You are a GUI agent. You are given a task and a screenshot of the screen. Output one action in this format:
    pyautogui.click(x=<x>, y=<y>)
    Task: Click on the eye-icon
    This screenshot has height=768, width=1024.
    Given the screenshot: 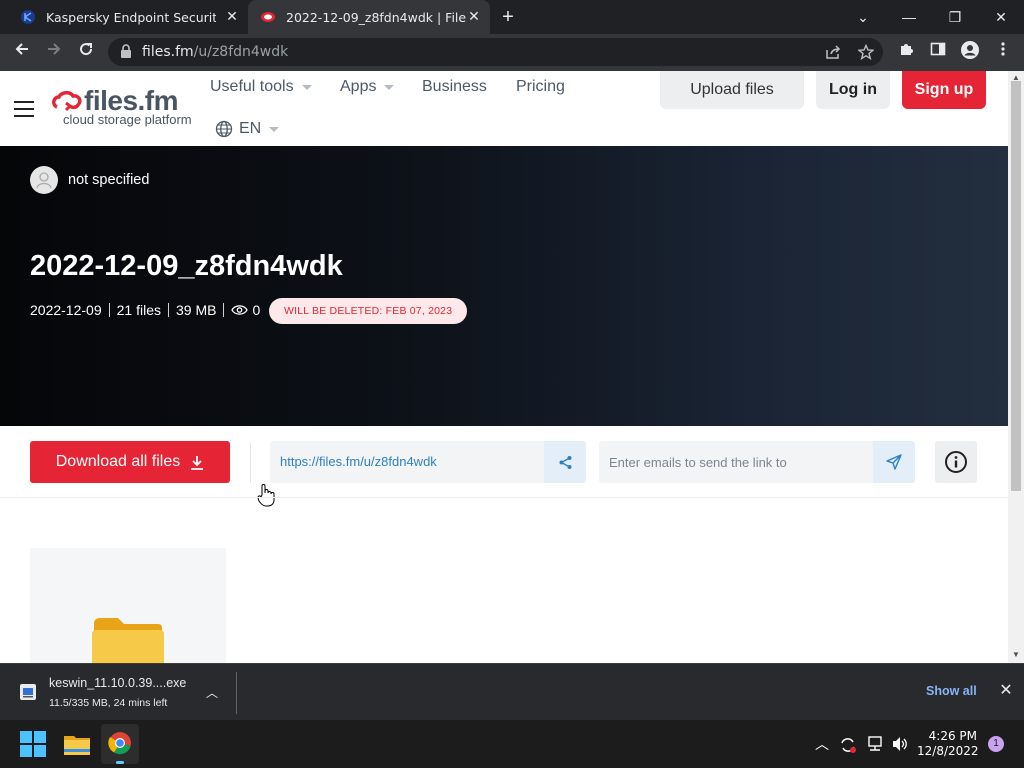 What is the action you would take?
    pyautogui.click(x=240, y=310)
    